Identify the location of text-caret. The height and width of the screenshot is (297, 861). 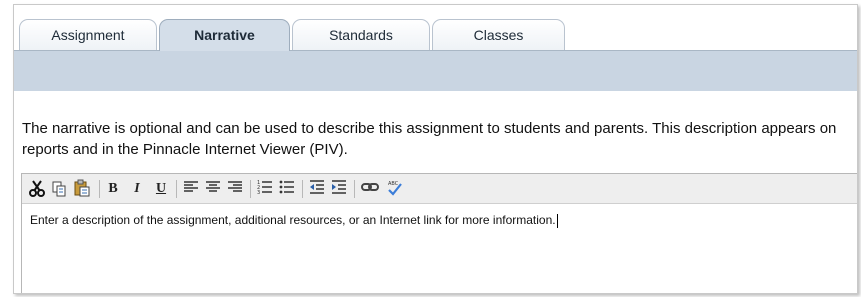
(557, 220).